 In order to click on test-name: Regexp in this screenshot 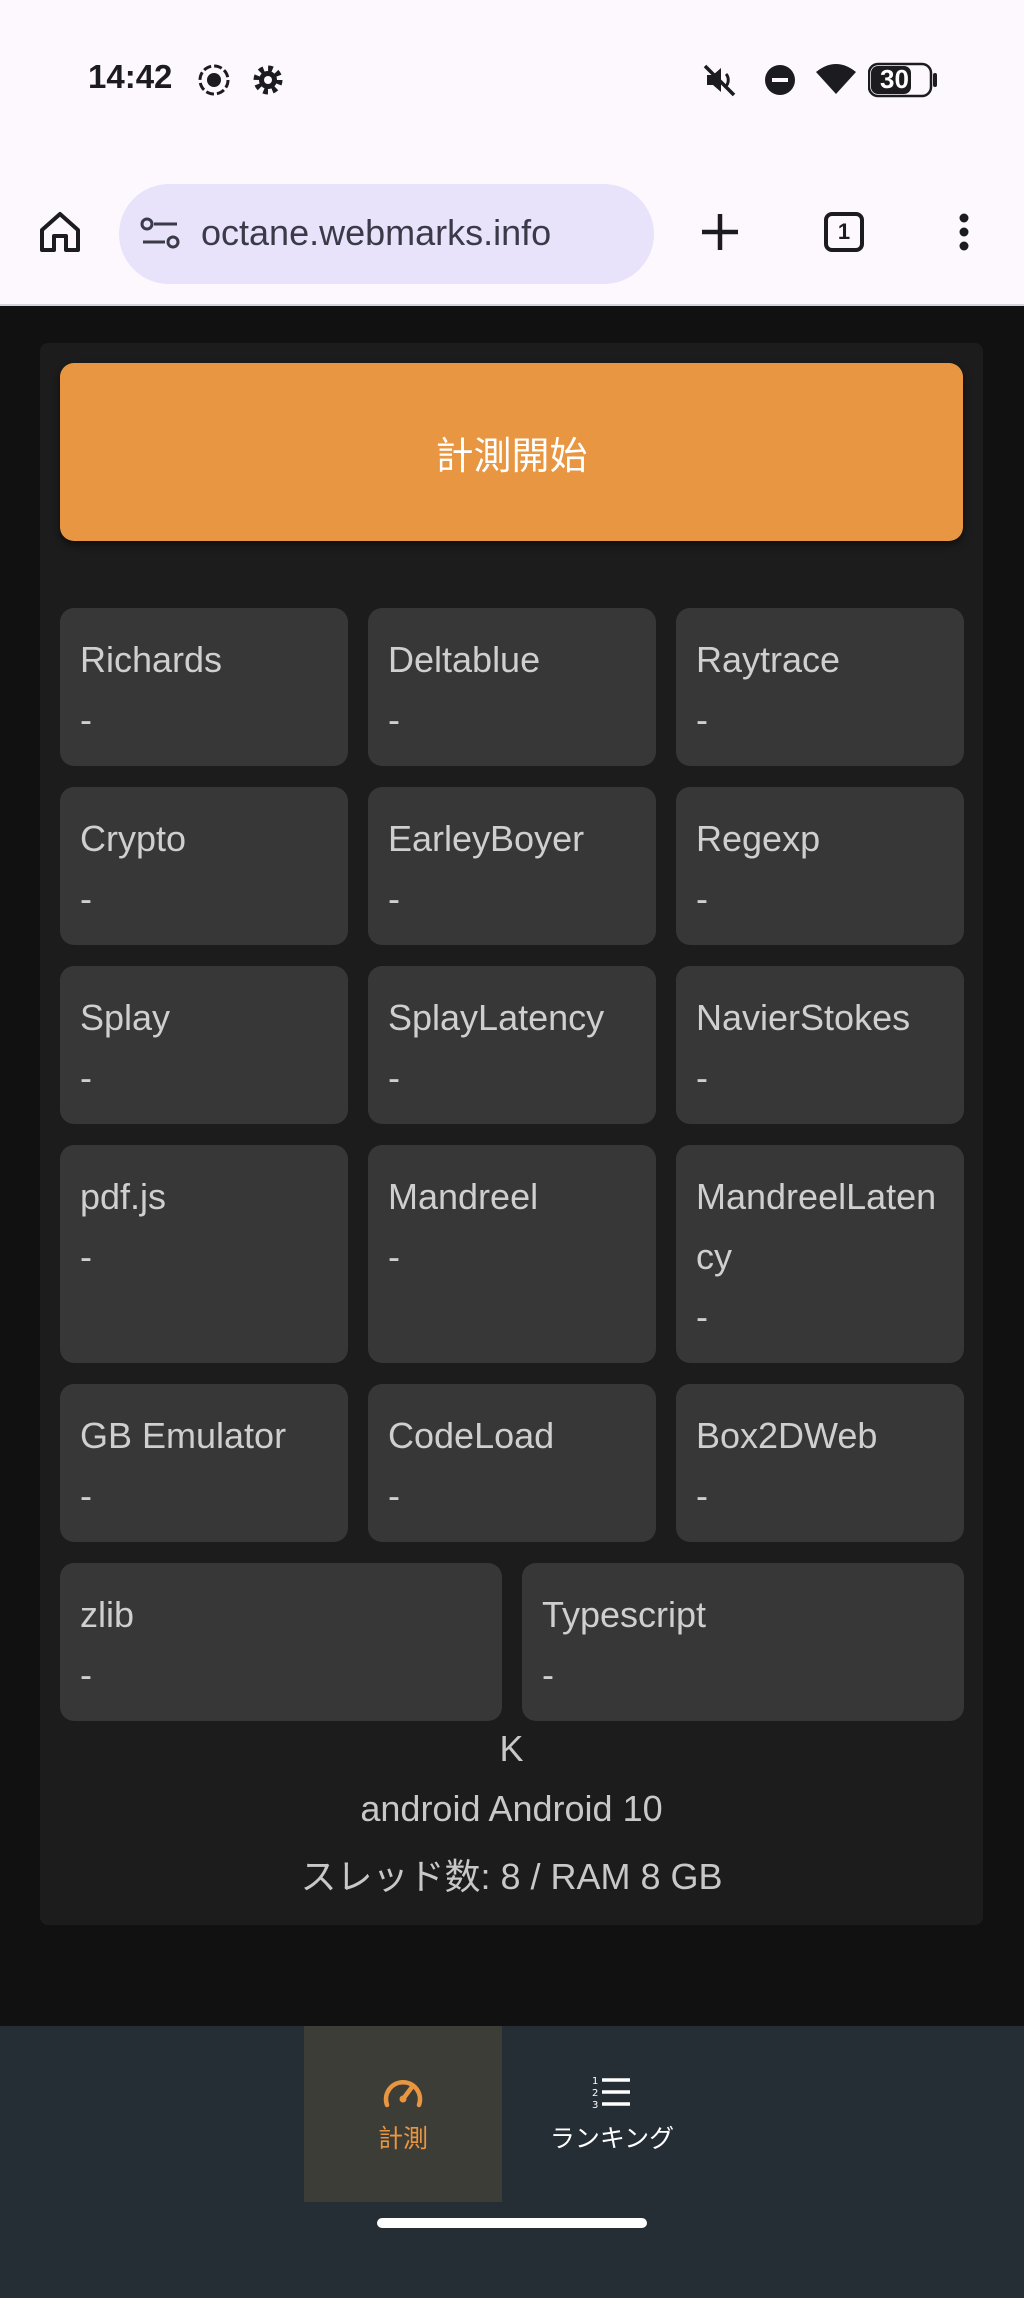, I will do `click(758, 838)`.